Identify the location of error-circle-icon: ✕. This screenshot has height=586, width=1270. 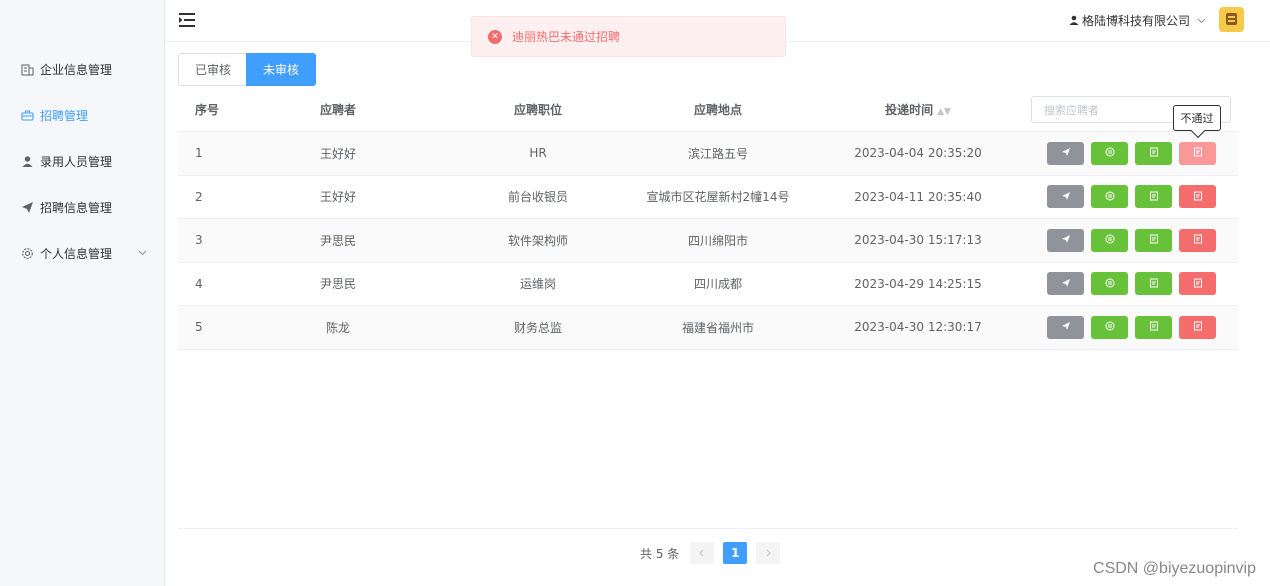
(495, 36).